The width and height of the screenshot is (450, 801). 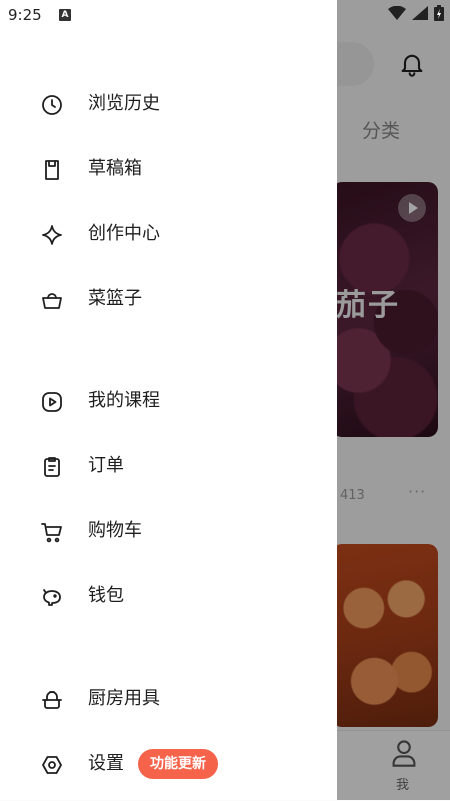 I want to click on kitchenware-icon, so click(x=52, y=700).